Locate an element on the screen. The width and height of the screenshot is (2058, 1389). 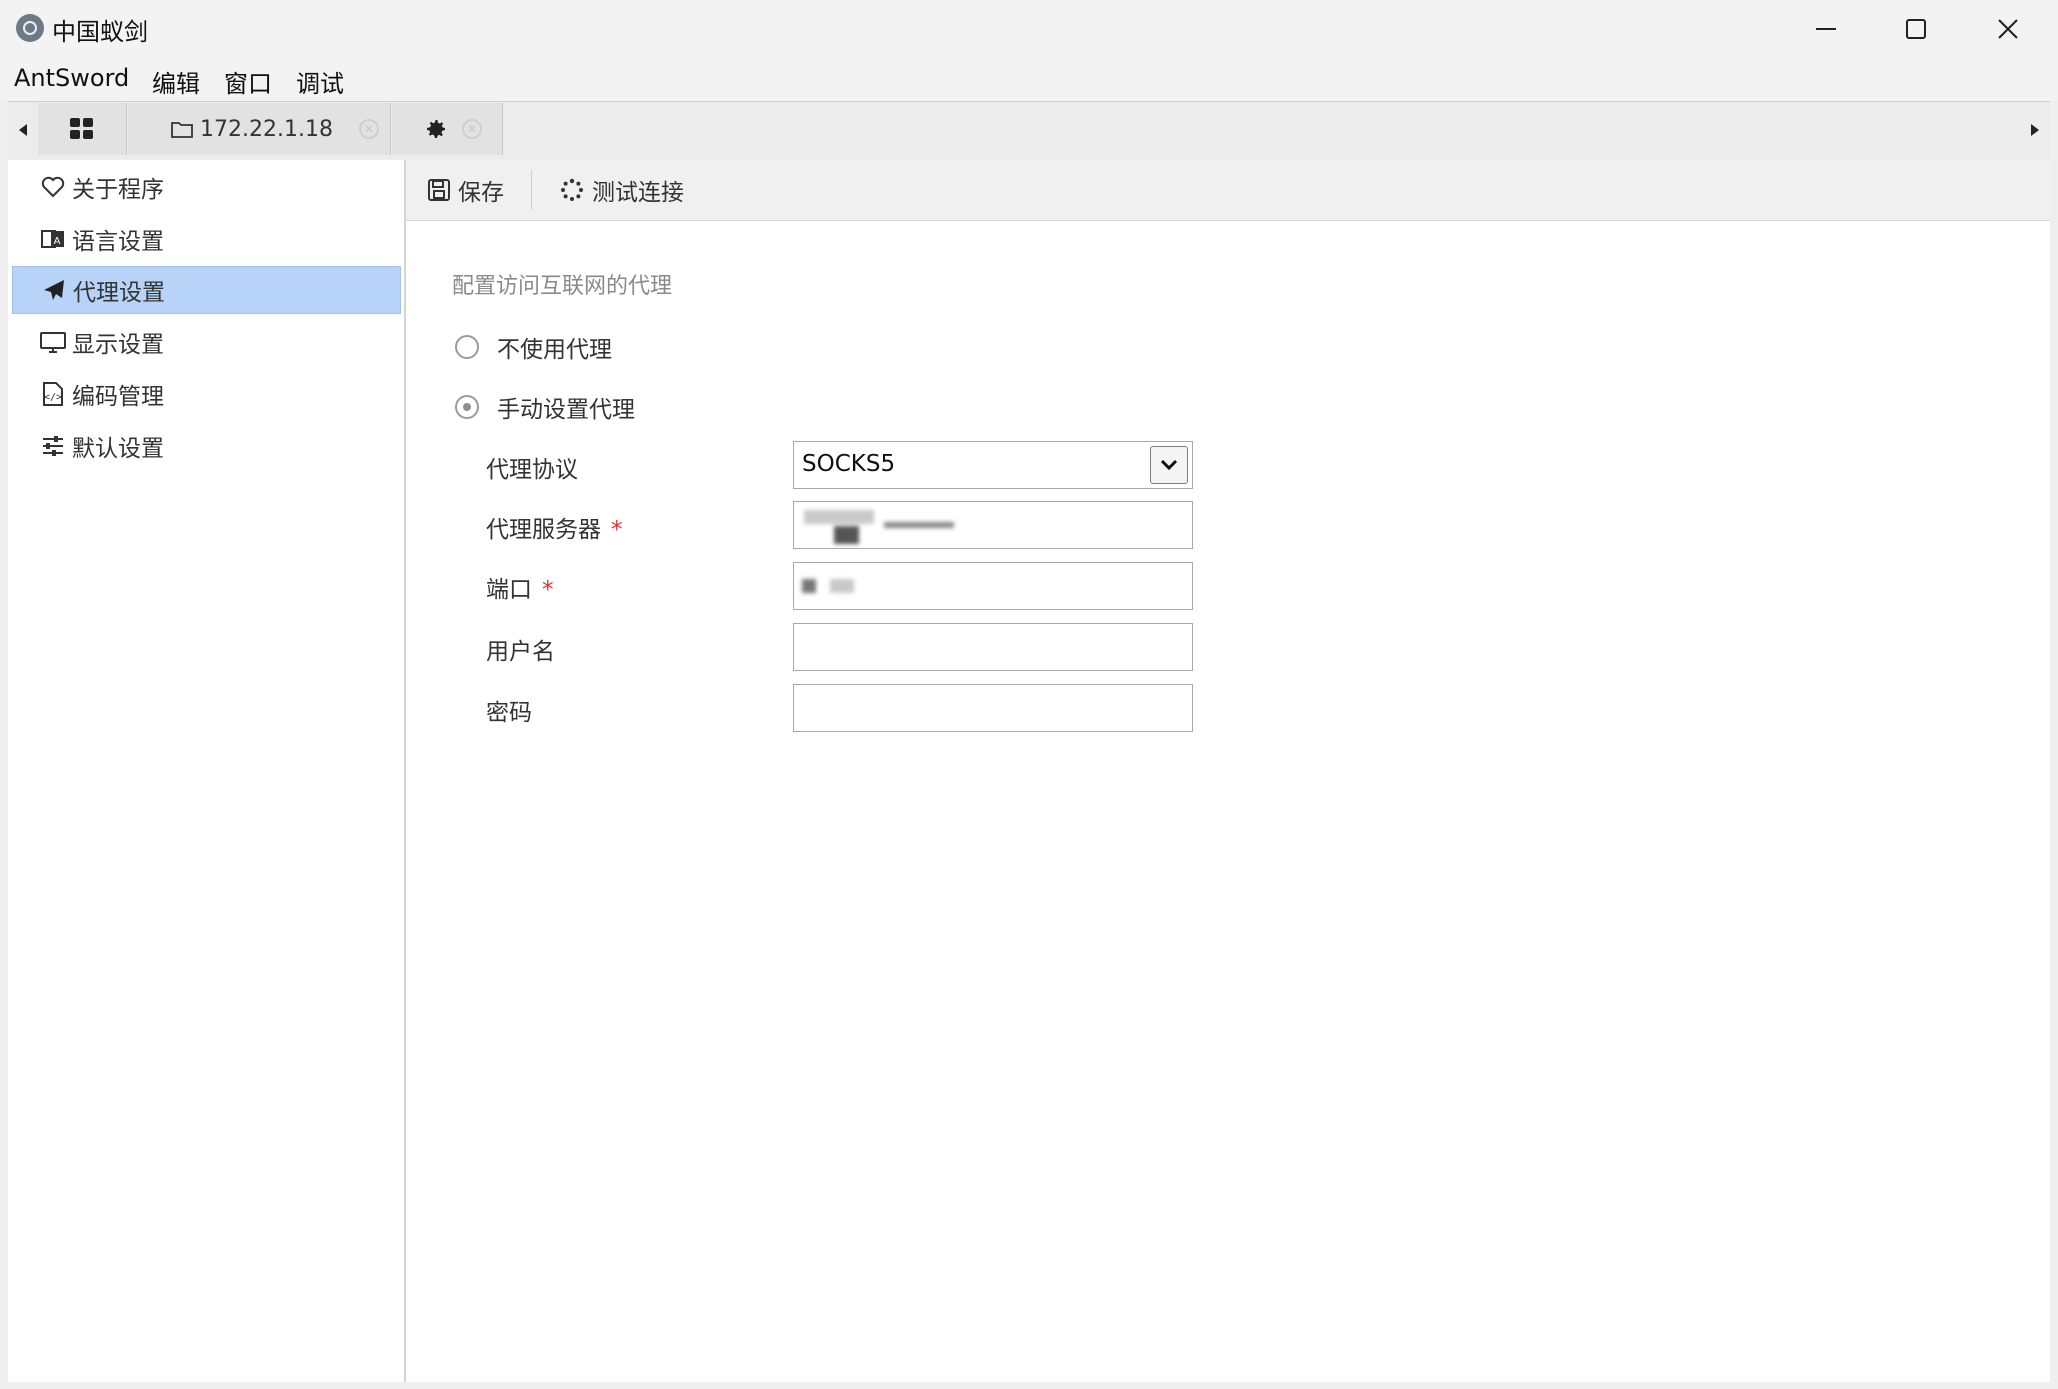
protocol-select-value: SOCKS5 is located at coordinates (849, 464).